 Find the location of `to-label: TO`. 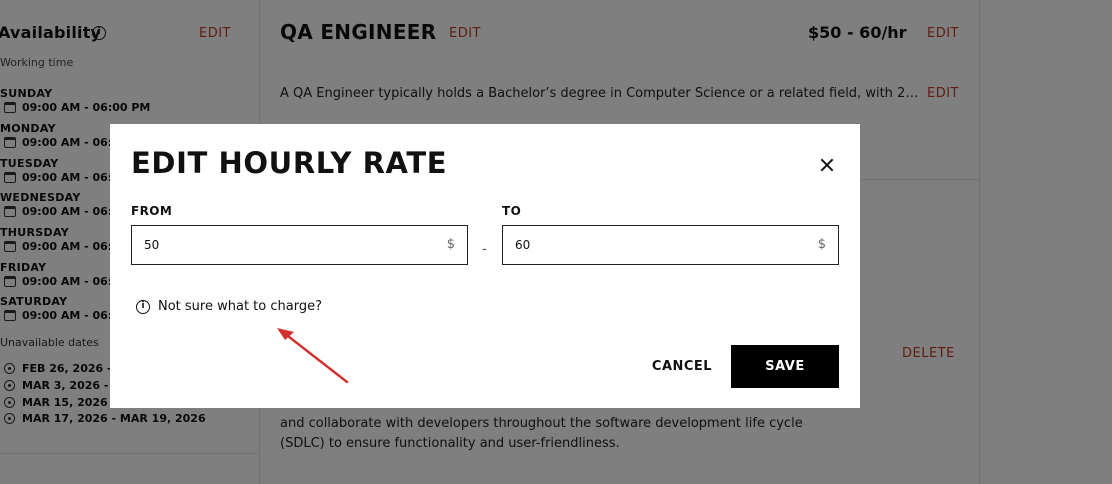

to-label: TO is located at coordinates (512, 211).